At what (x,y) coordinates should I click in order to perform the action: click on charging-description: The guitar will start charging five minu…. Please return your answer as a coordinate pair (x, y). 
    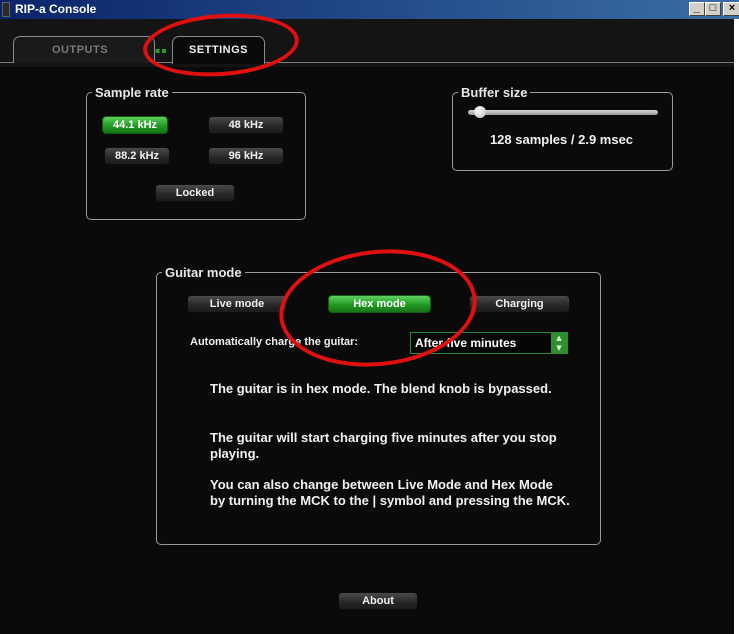
    Looking at the image, I should click on (383, 445).